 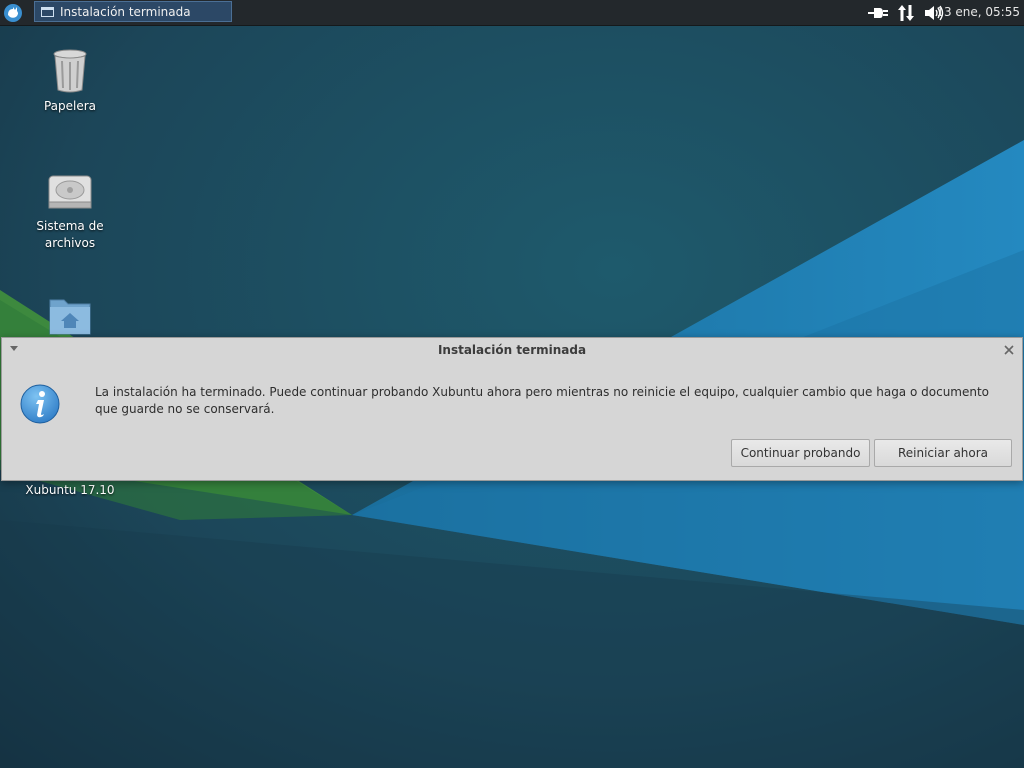 What do you see at coordinates (70, 106) in the screenshot?
I see `desktop-icon-label: Papelera` at bounding box center [70, 106].